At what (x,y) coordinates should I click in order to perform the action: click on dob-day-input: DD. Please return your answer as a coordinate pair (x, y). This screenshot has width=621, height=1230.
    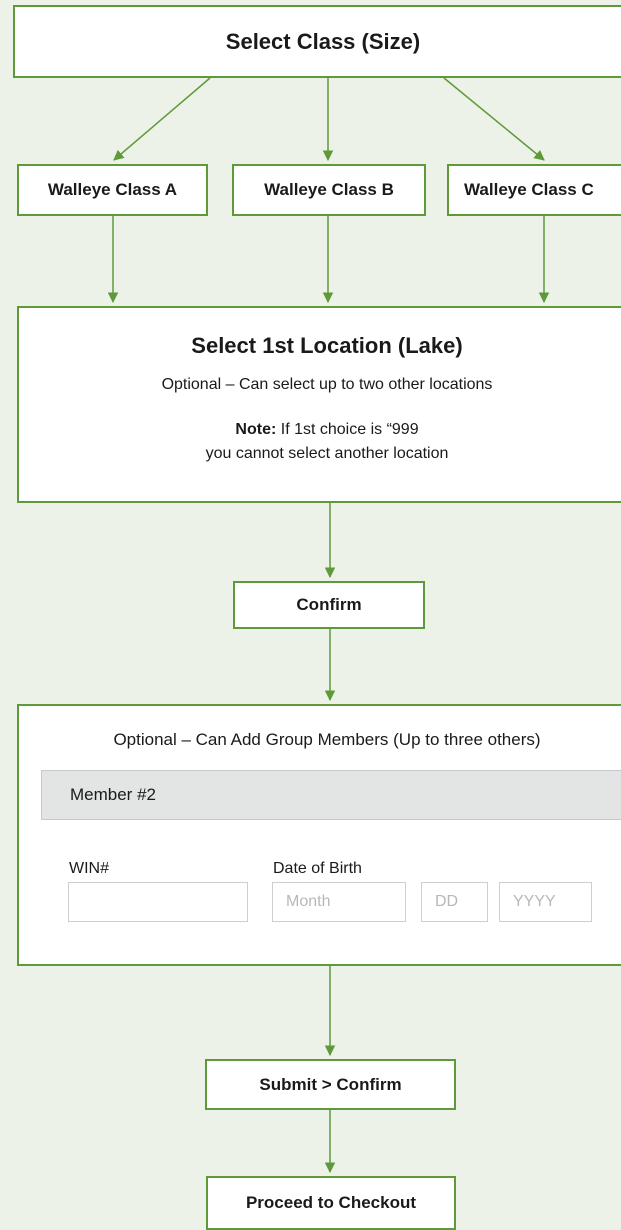
    Looking at the image, I should click on (454, 902).